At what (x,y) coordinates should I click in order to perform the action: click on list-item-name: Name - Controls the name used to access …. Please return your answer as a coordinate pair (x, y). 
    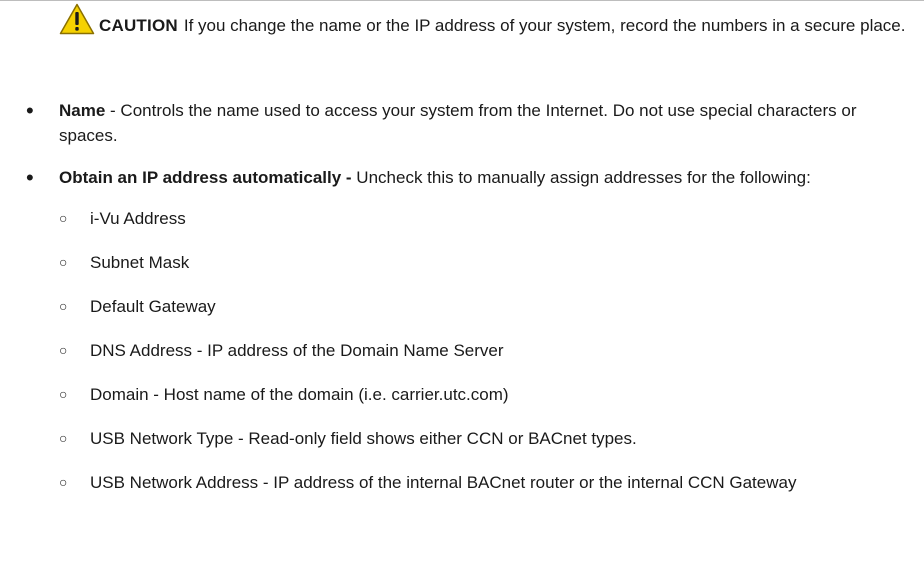
    Looking at the image, I should click on (467, 123).